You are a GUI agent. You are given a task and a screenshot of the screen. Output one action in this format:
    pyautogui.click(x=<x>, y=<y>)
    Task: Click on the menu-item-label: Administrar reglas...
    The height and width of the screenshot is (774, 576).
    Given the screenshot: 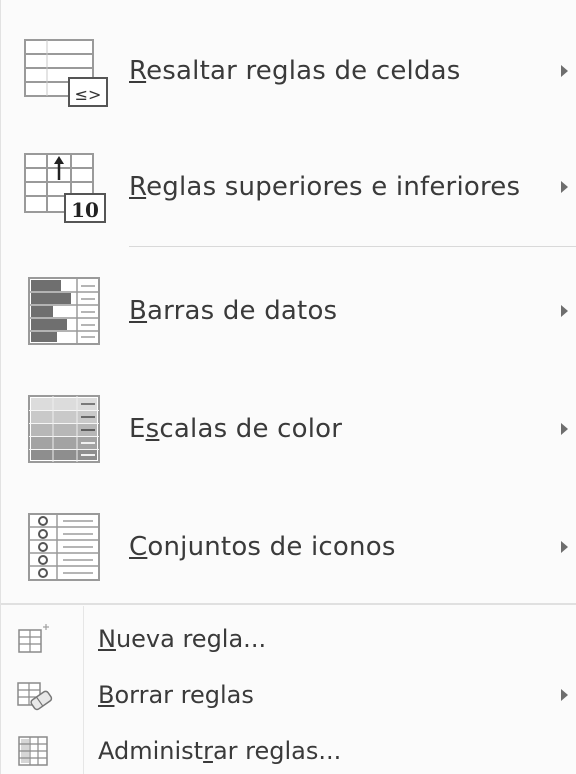 What is the action you would take?
    pyautogui.click(x=220, y=751)
    